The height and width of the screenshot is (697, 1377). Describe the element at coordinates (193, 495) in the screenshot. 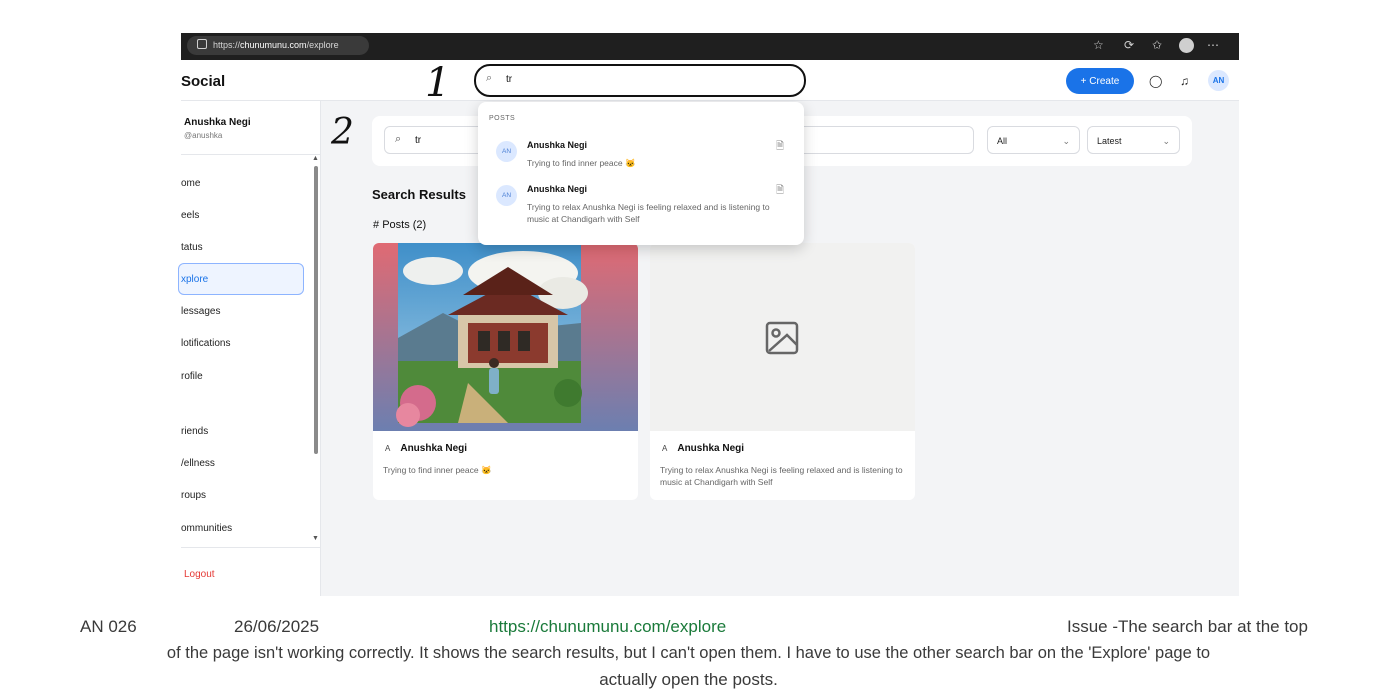

I see `sidebar-item-groups: roups` at that location.